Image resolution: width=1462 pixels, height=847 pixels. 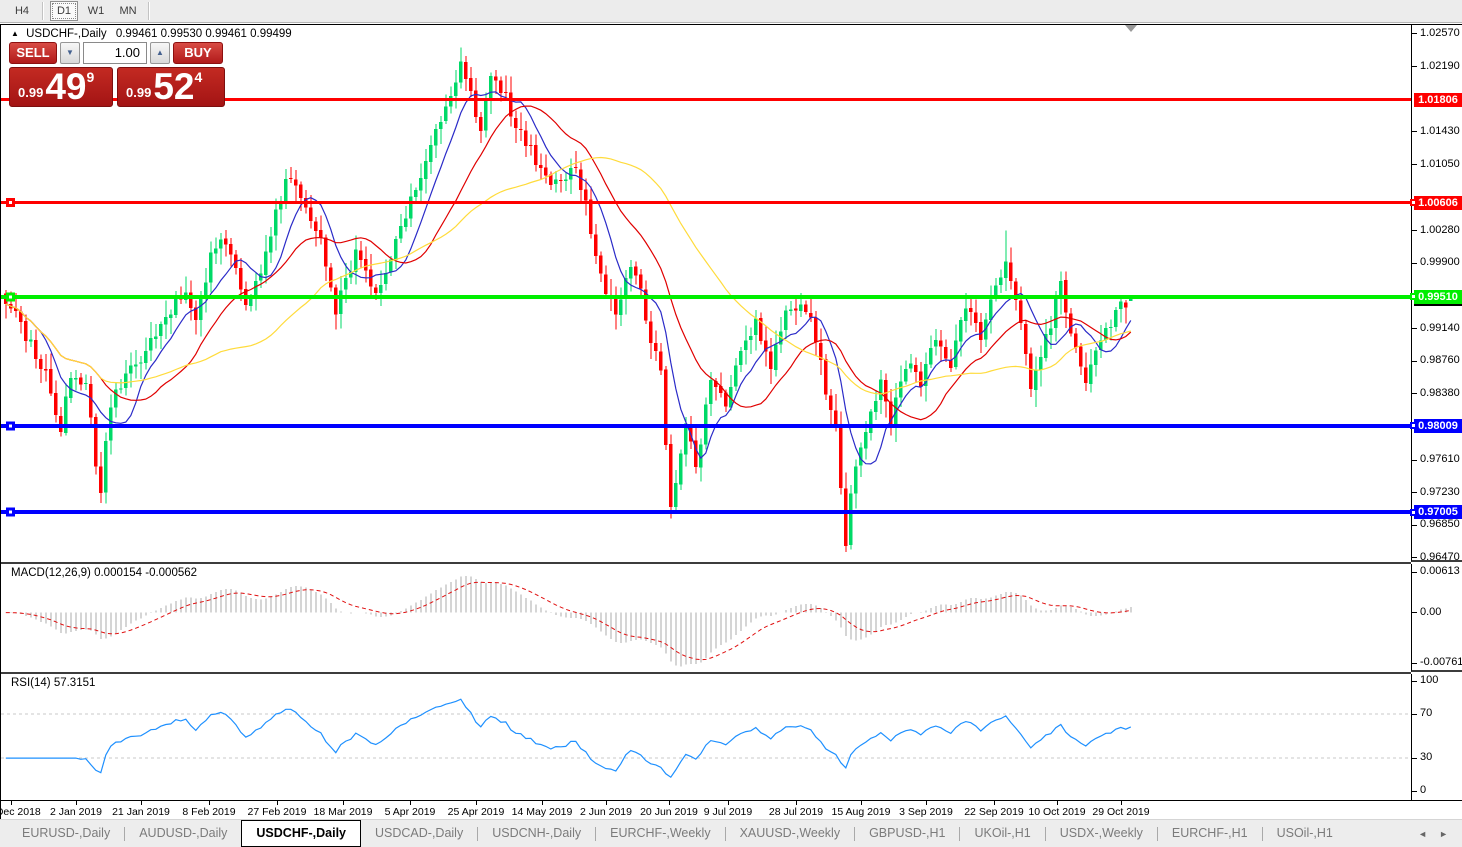 What do you see at coordinates (76, 812) in the screenshot?
I see `date-axis-label: 2 Jan 2019` at bounding box center [76, 812].